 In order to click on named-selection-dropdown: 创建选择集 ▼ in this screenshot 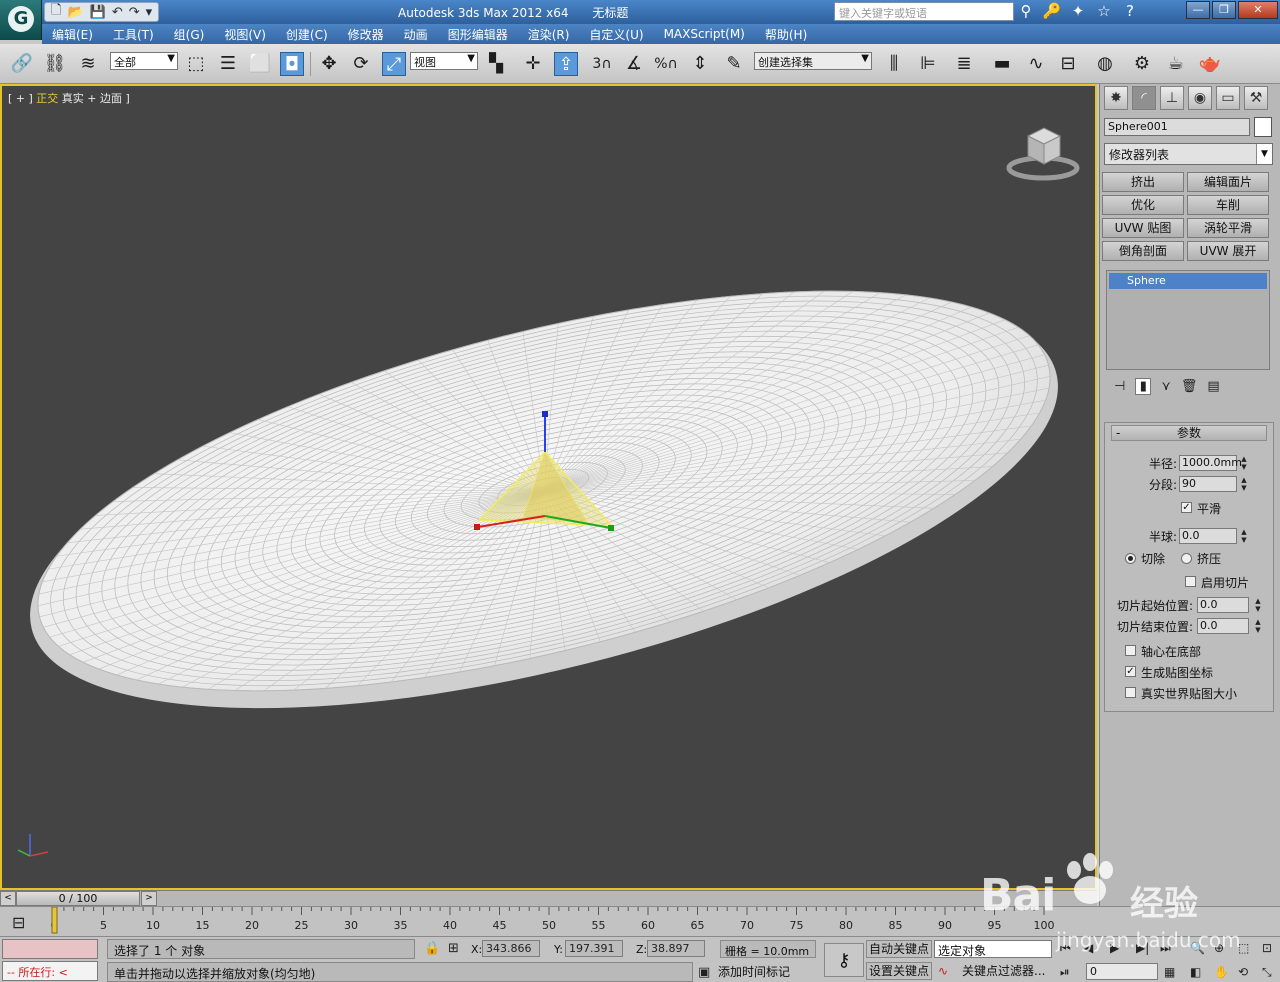, I will do `click(813, 61)`.